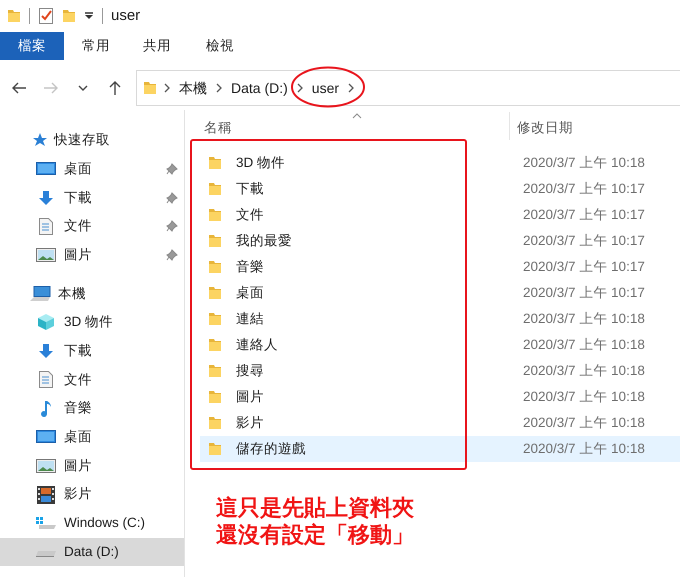 The image size is (680, 577). I want to click on checklist-icon, so click(46, 16).